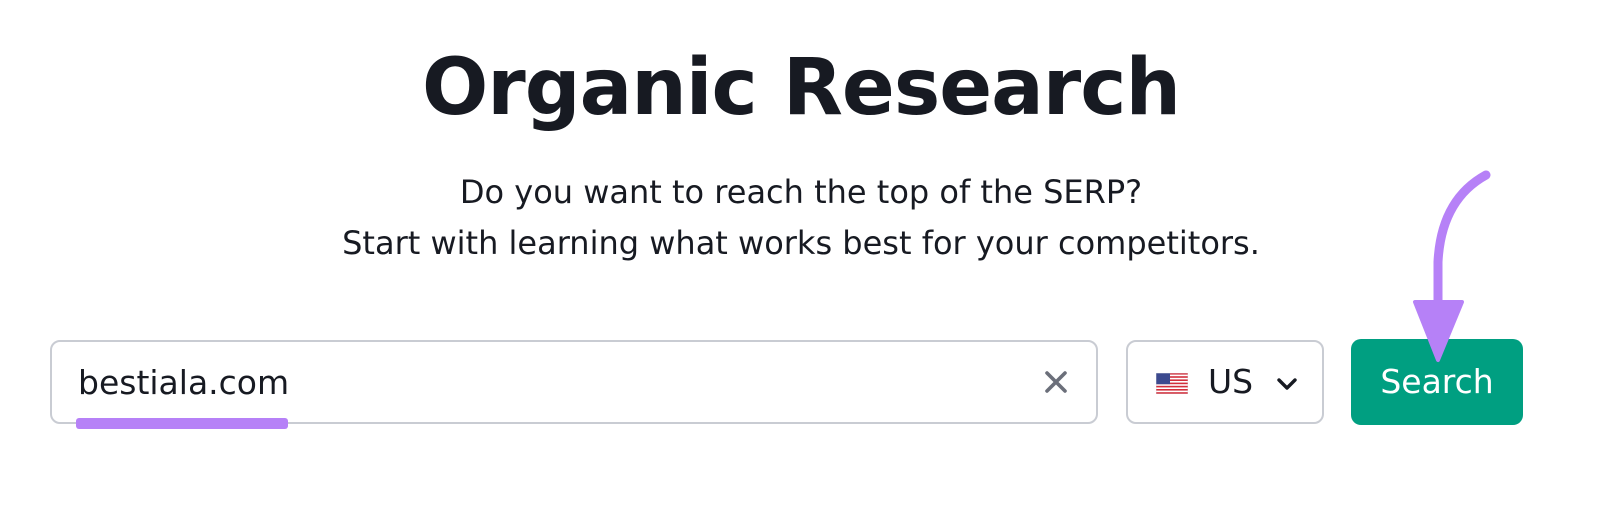 The image size is (1602, 524). Describe the element at coordinates (1437, 382) in the screenshot. I see `search-button: Search` at that location.